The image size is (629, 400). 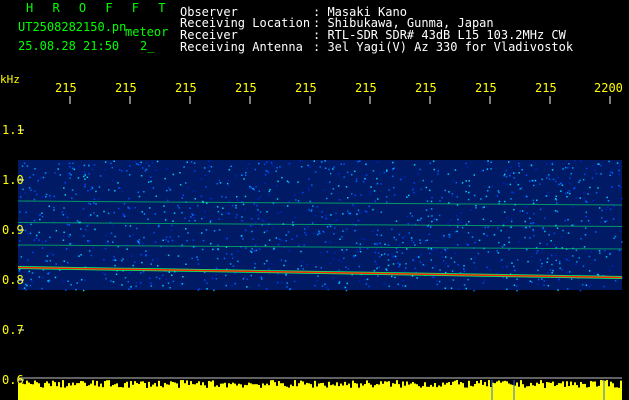 I want to click on mode-label: meteor, so click(x=147, y=32).